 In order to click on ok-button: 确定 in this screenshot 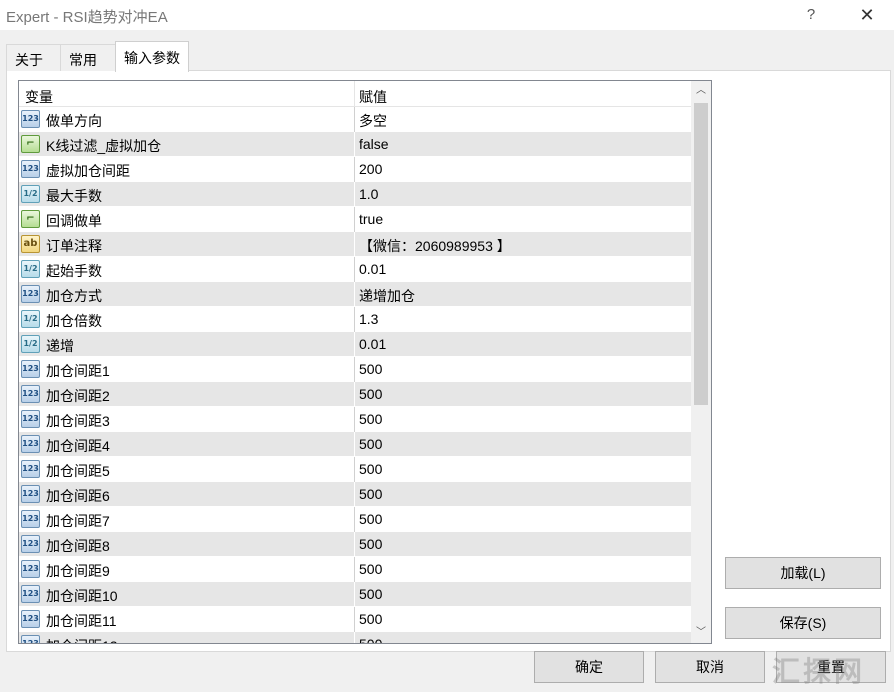, I will do `click(589, 667)`.